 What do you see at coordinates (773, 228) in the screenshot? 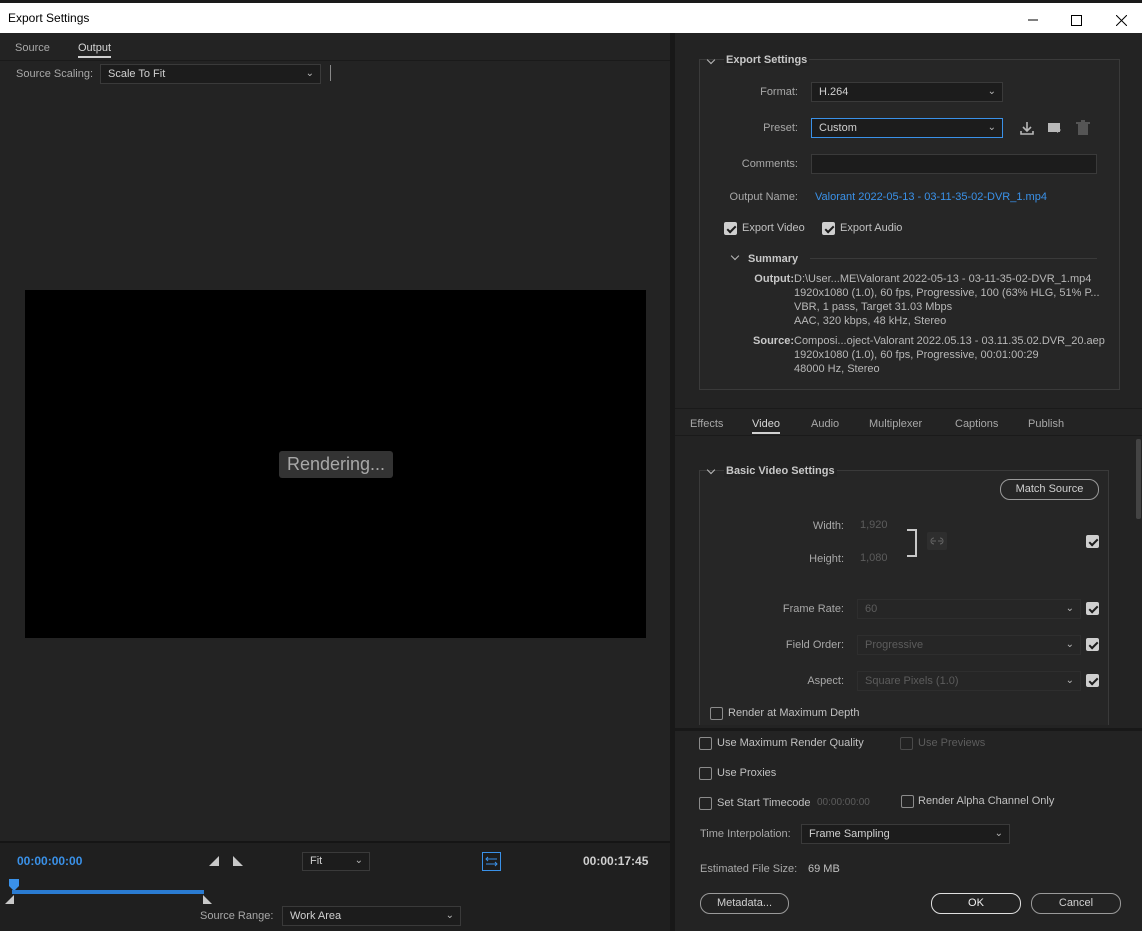
I see `export-video-label: Export Video` at bounding box center [773, 228].